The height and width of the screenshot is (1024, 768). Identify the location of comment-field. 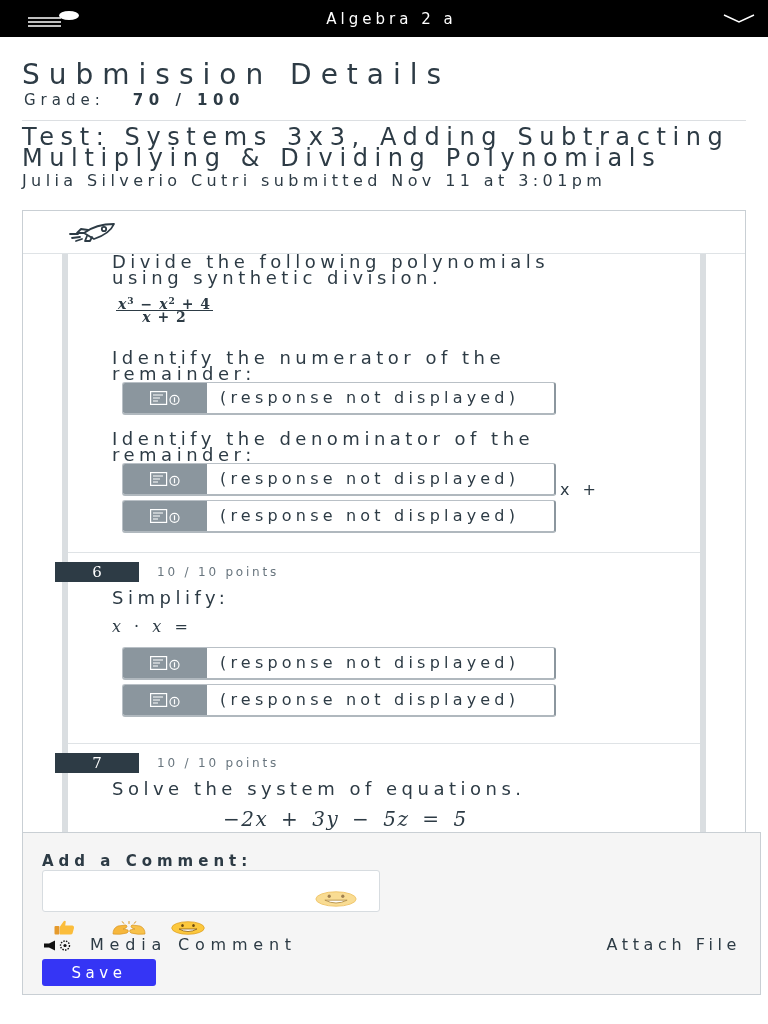
(211, 891).